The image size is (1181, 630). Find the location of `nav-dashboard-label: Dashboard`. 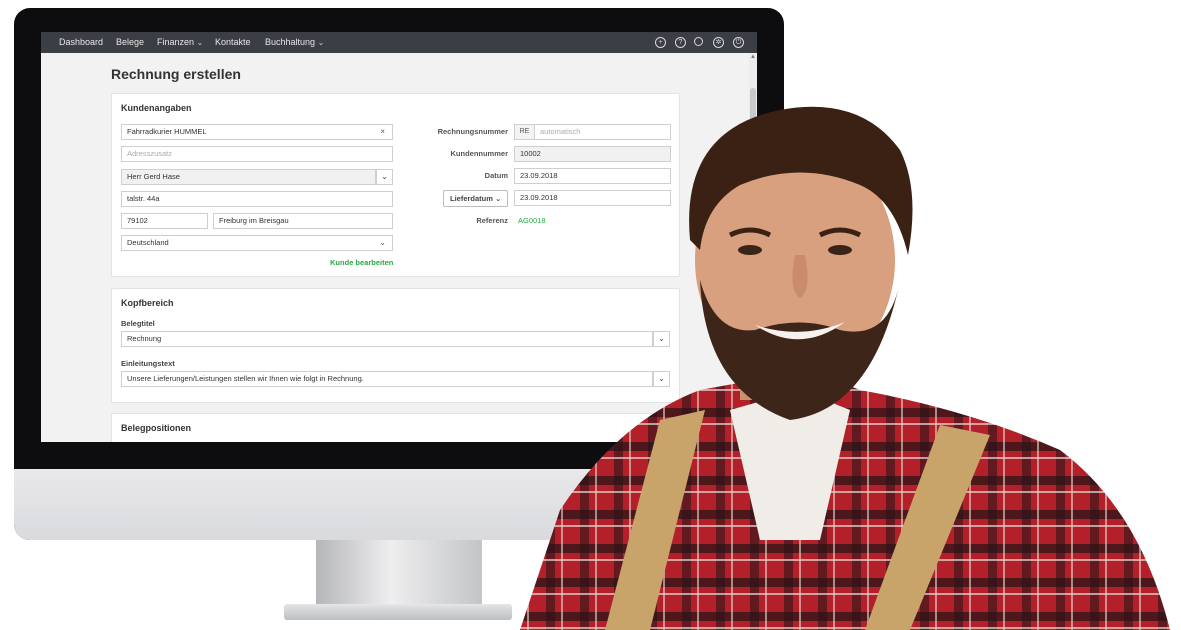

nav-dashboard-label: Dashboard is located at coordinates (81, 42).